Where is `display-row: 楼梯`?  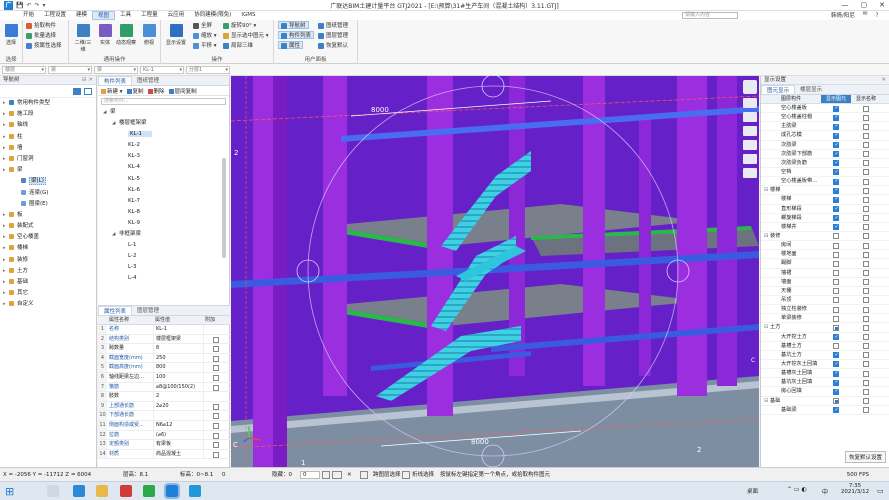
display-row: 楼梯 is located at coordinates (825, 200).